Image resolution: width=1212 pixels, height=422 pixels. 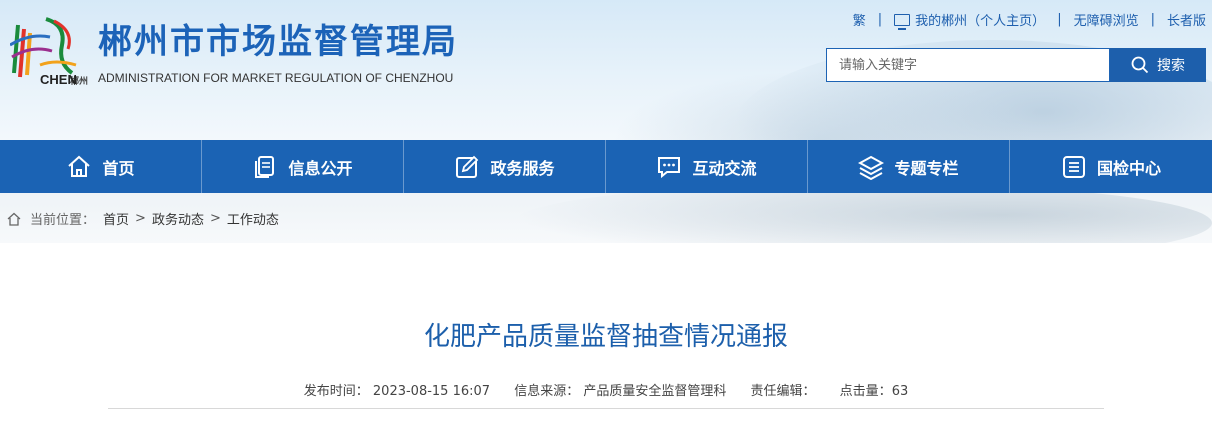 I want to click on breadcrumb-item-gov-news: 政务动态, so click(x=178, y=218).